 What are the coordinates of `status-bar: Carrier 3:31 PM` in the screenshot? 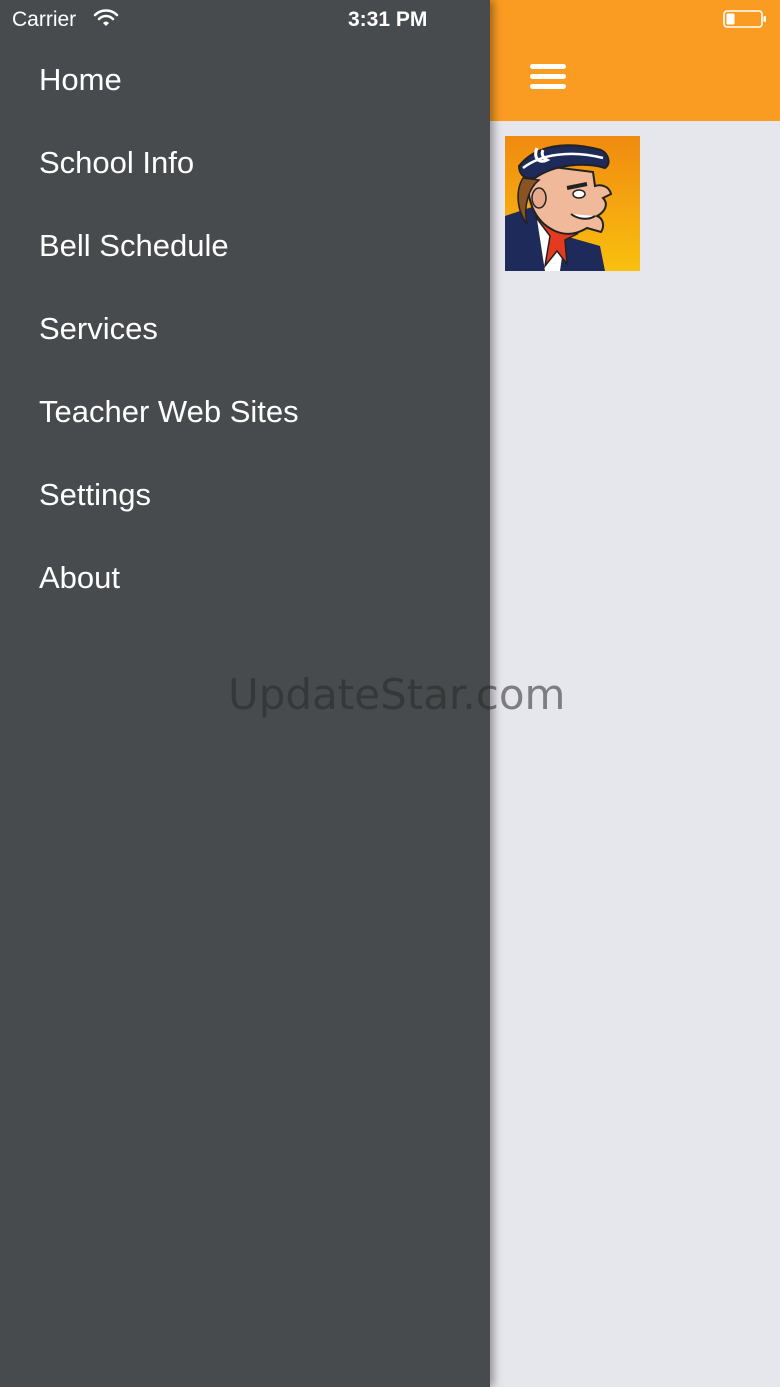 It's located at (390, 20).